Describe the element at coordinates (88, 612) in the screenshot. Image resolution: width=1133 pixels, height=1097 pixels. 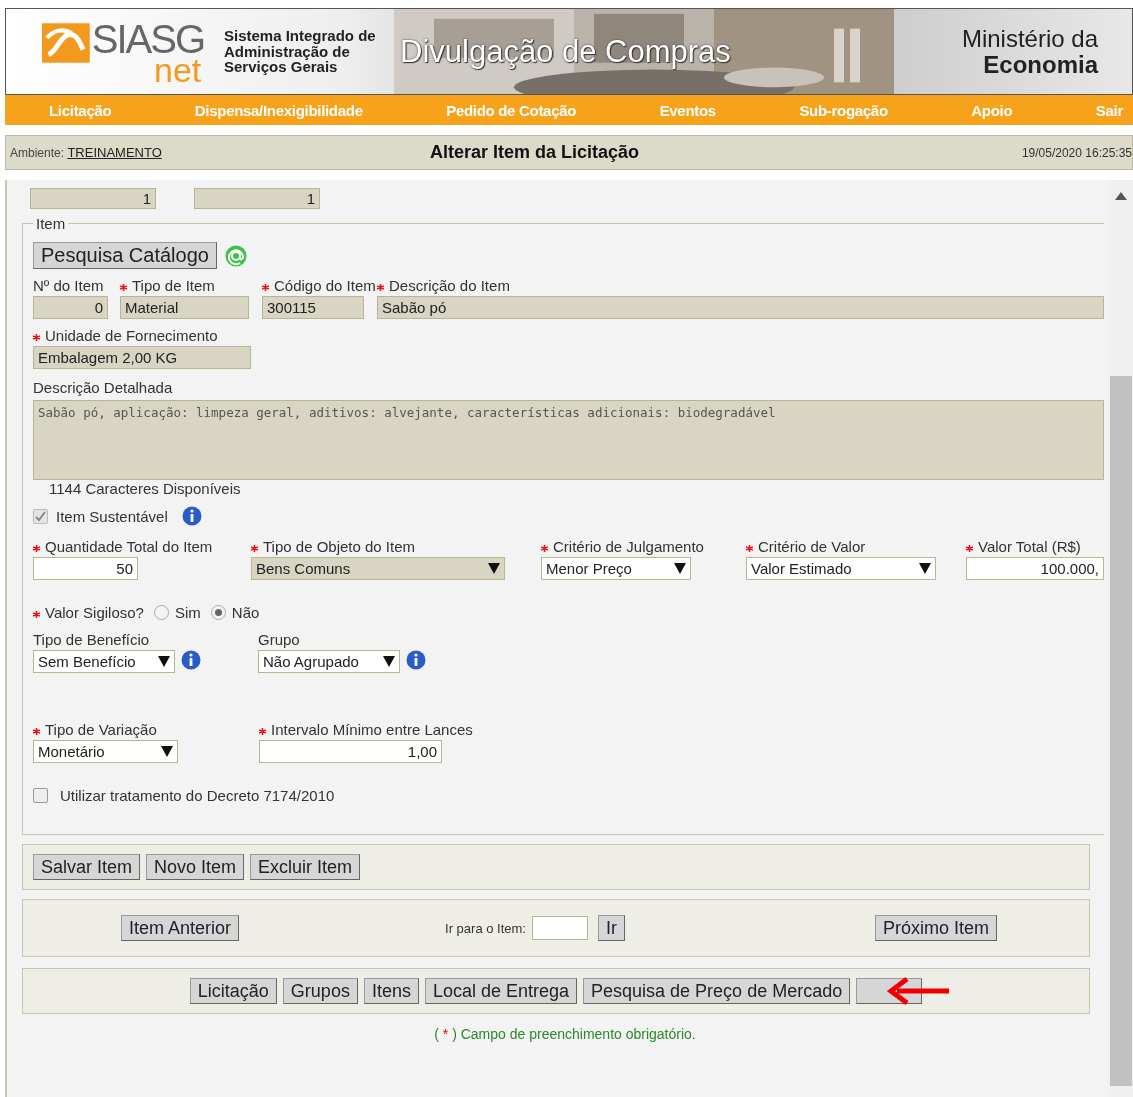
I see `field-label: Valor Sigiloso?` at that location.